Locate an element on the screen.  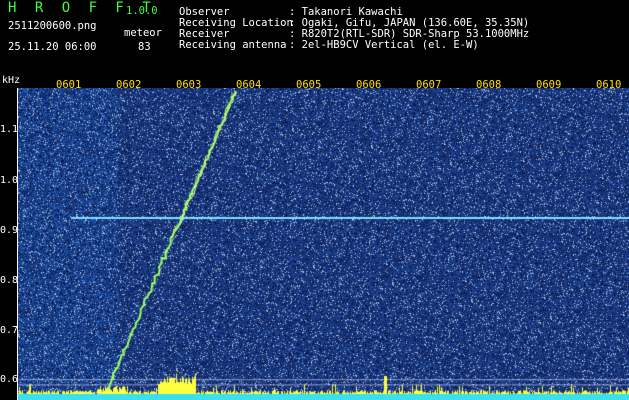
y-tick: 1.1 is located at coordinates (9, 129).